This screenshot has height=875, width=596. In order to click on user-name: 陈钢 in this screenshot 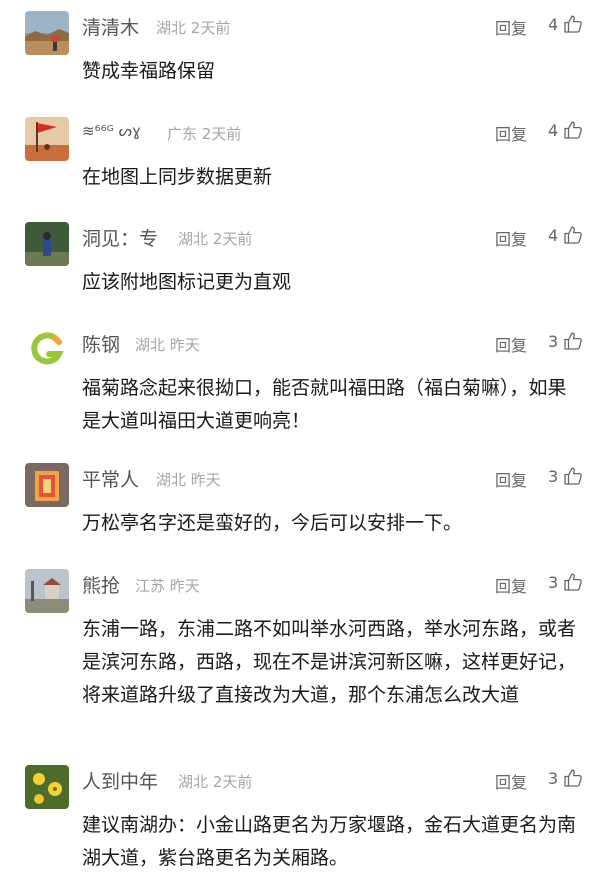, I will do `click(101, 343)`.